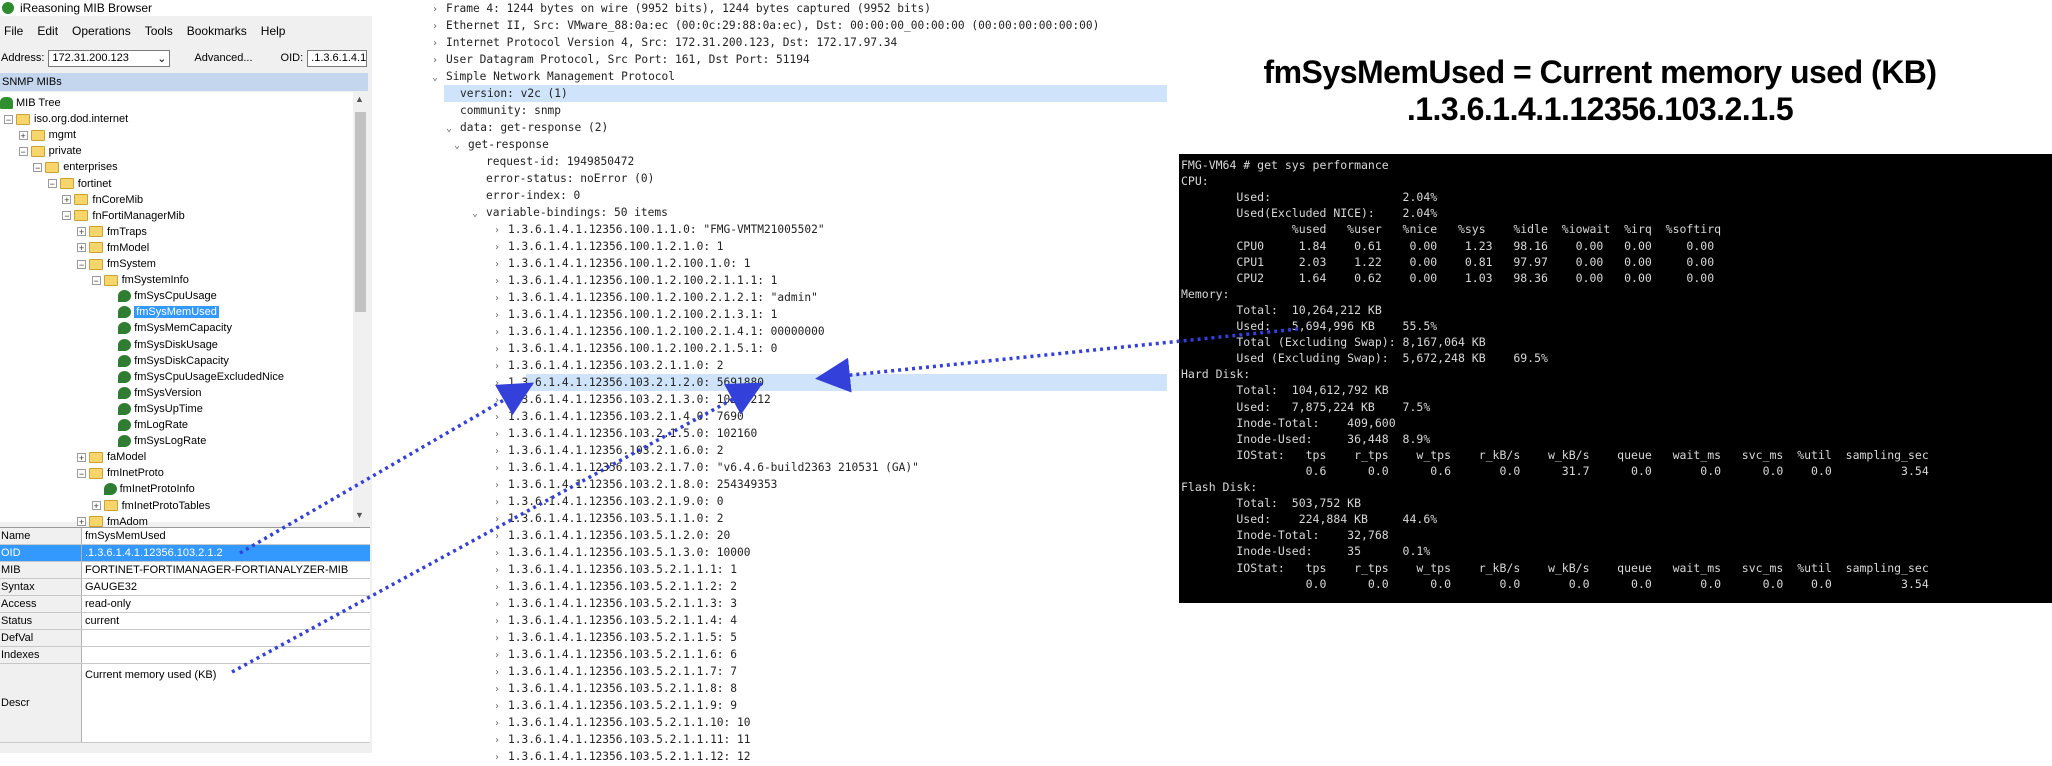 This screenshot has width=2052, height=766. What do you see at coordinates (185, 604) in the screenshot?
I see `property-row: Access read-only` at bounding box center [185, 604].